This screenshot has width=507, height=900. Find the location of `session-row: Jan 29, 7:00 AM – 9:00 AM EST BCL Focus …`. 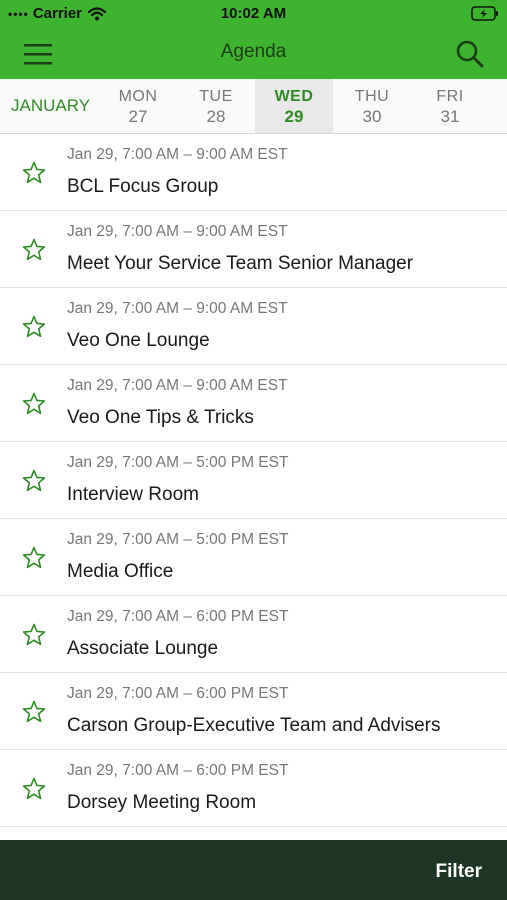

session-row: Jan 29, 7:00 AM – 9:00 AM EST BCL Focus … is located at coordinates (253, 172).